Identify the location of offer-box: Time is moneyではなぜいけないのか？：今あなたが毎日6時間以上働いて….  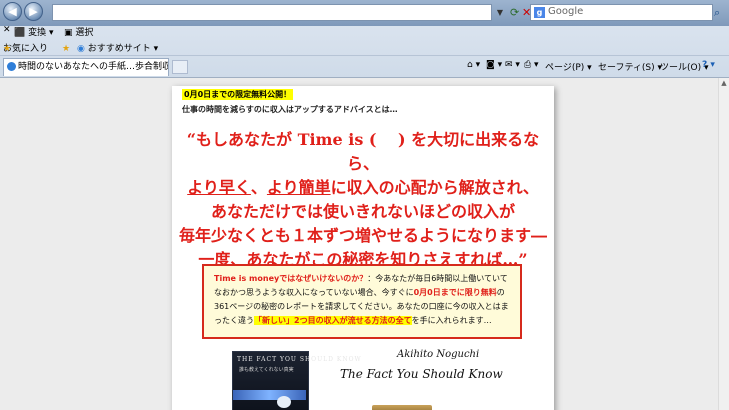
(362, 301).